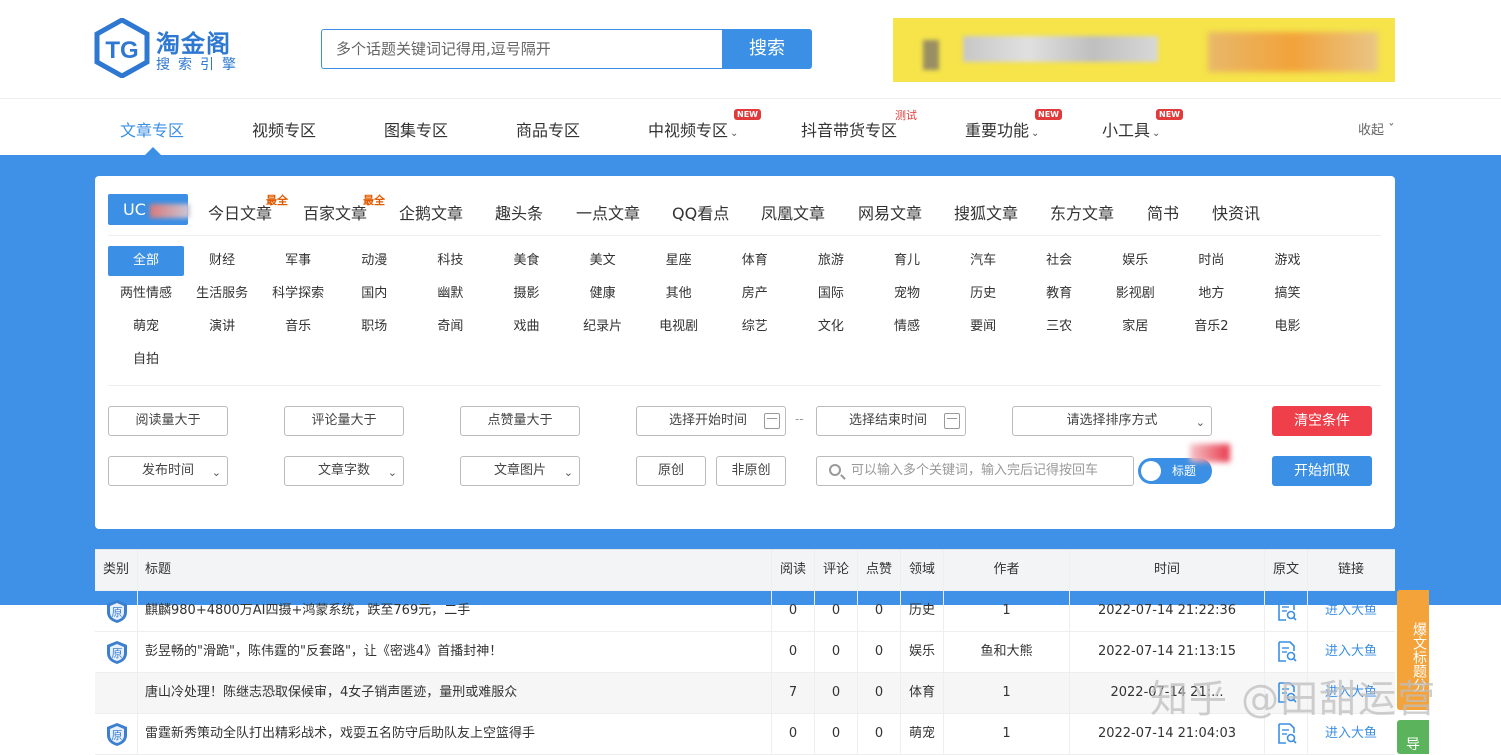 The height and width of the screenshot is (755, 1501). I want to click on row-title: 彭昱畅的"滑跪"，陈伟霆的"反套路"，让《密逃4》首播封神！, so click(455, 652).